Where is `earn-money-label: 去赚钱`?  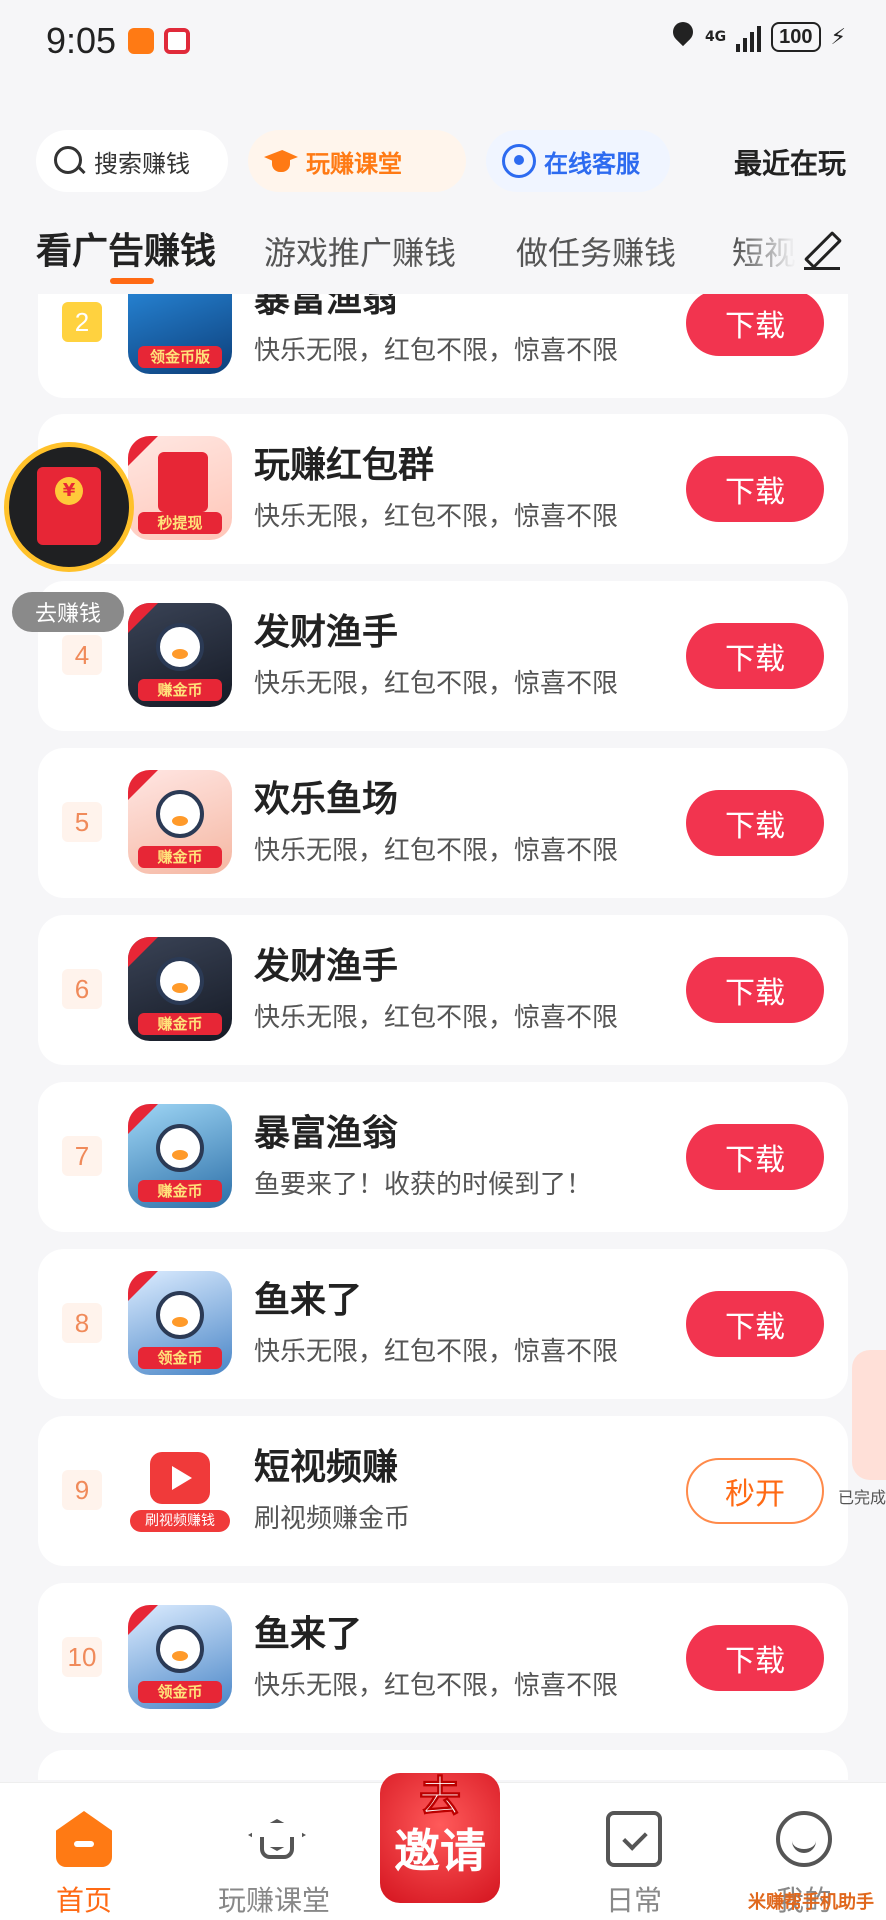
earn-money-label: 去赚钱 is located at coordinates (68, 612).